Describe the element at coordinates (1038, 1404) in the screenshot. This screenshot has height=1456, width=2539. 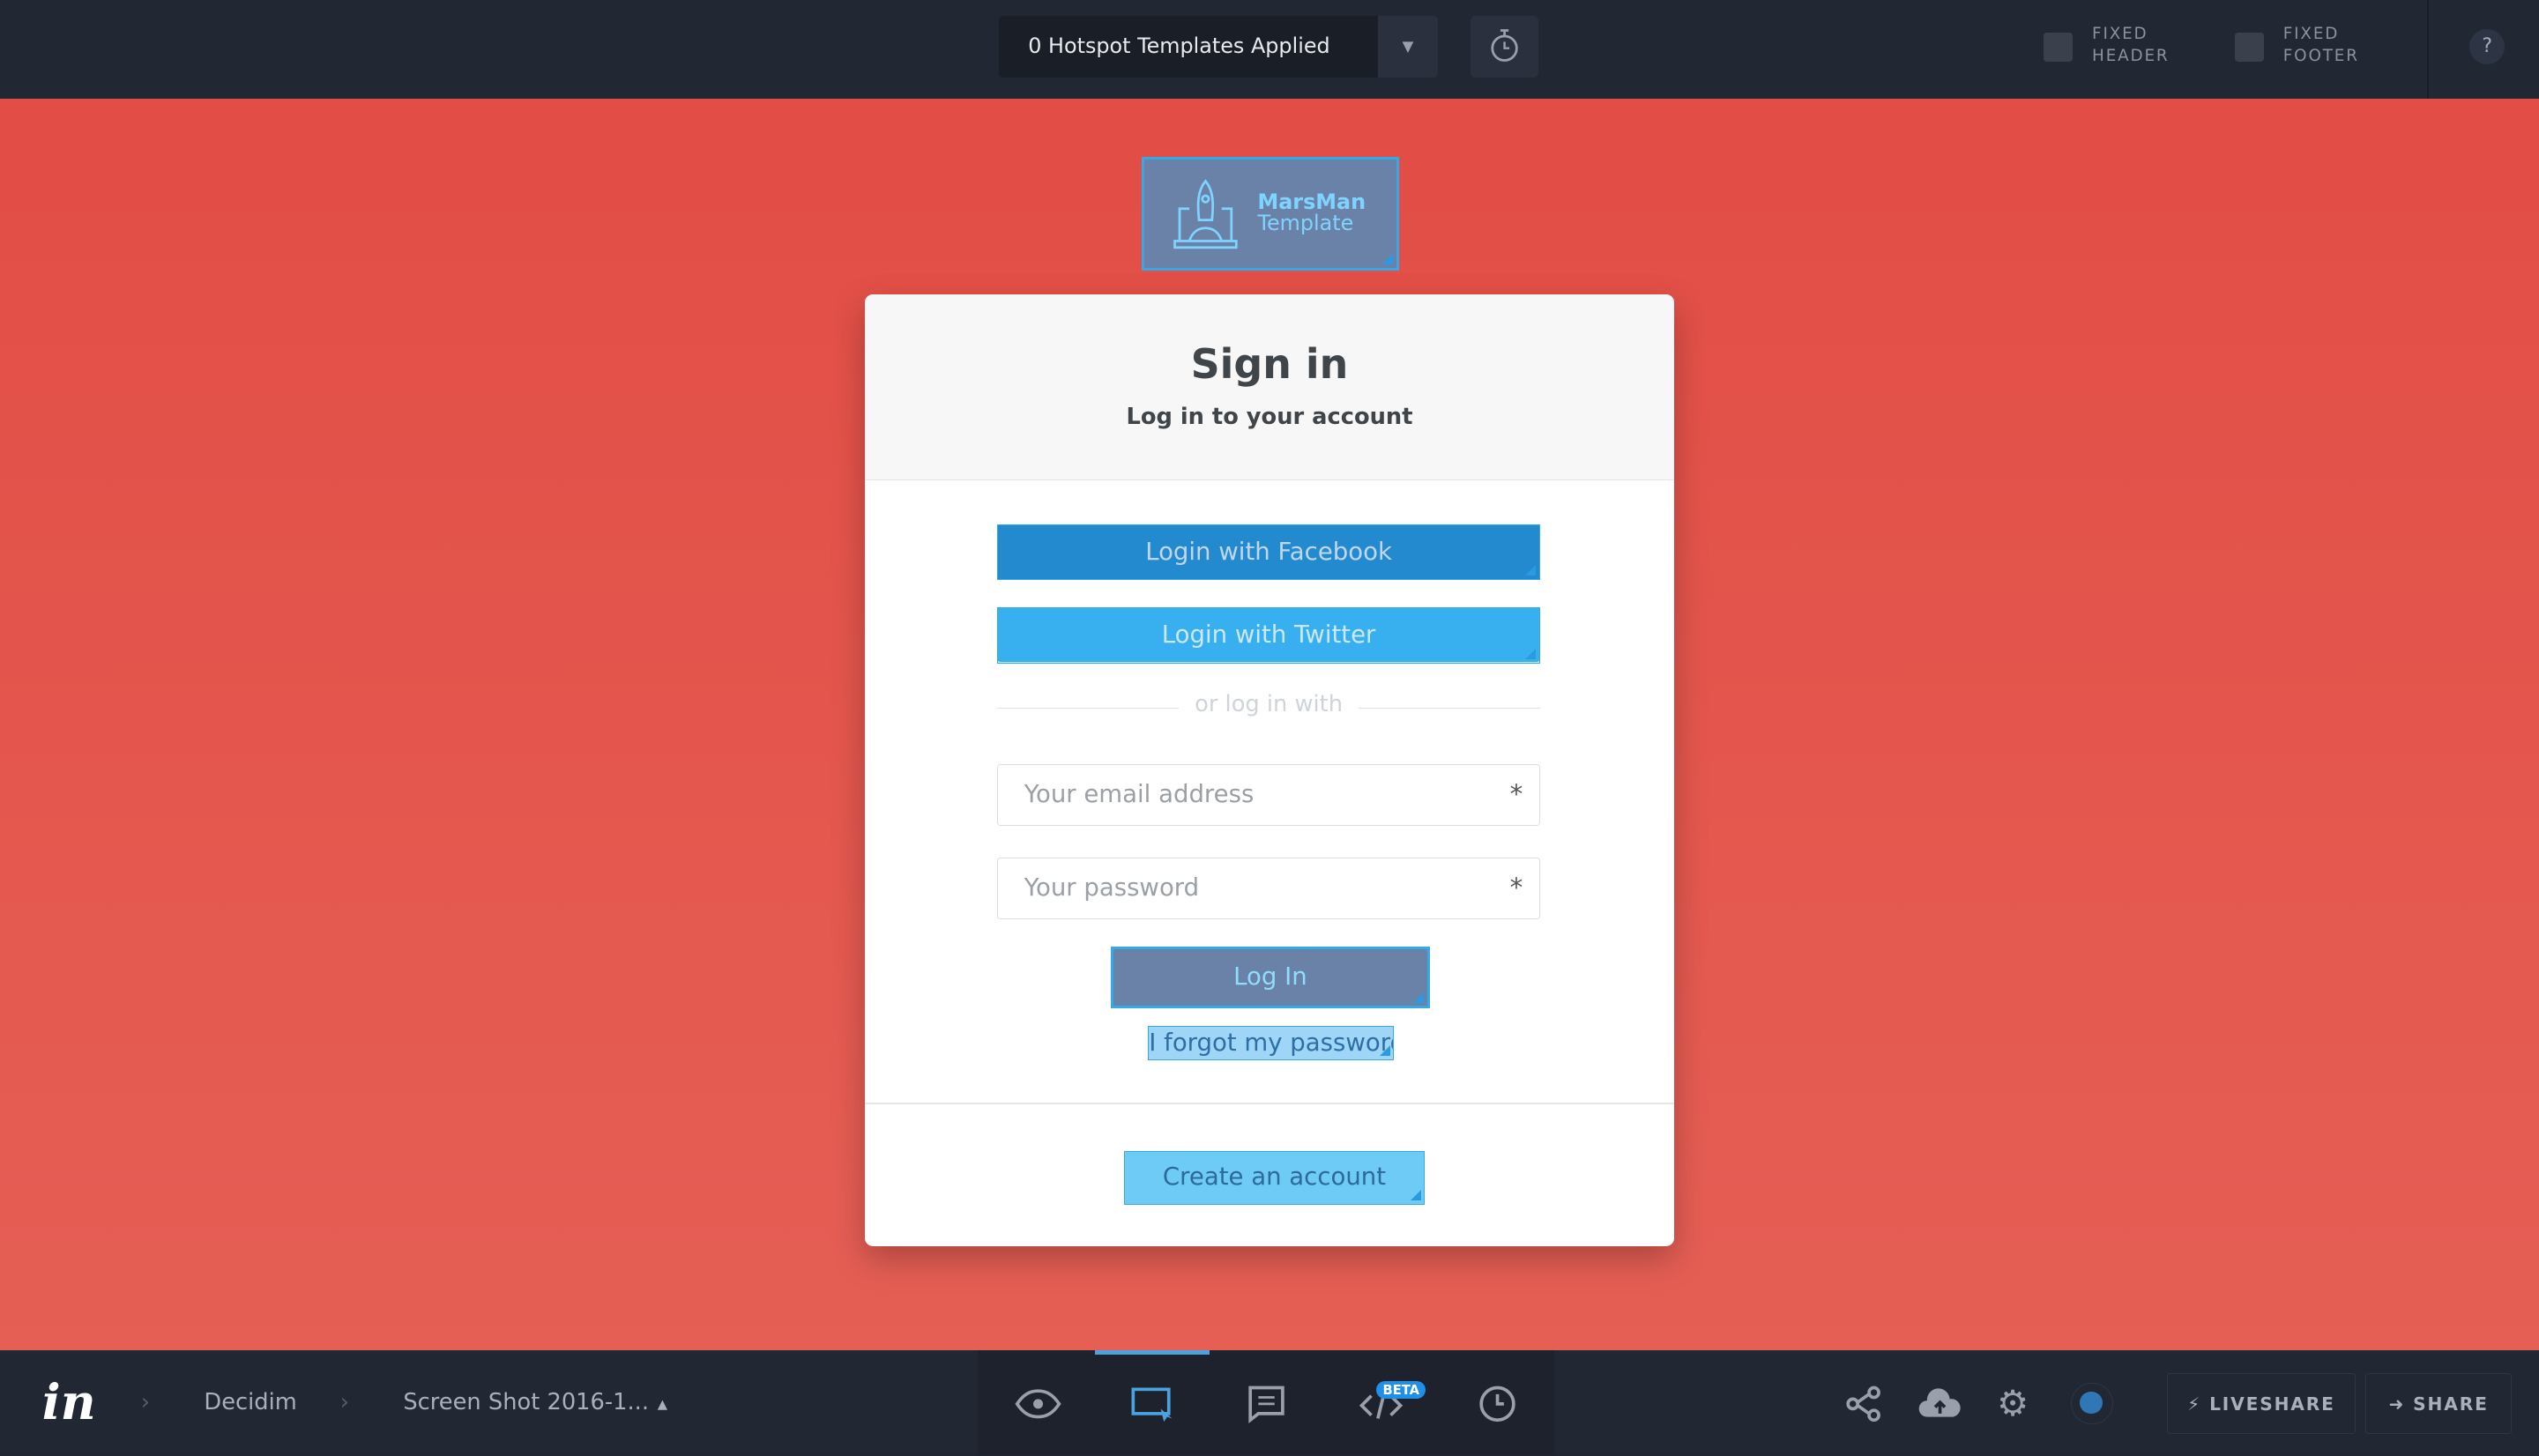
I see `preview-eye-icon` at that location.